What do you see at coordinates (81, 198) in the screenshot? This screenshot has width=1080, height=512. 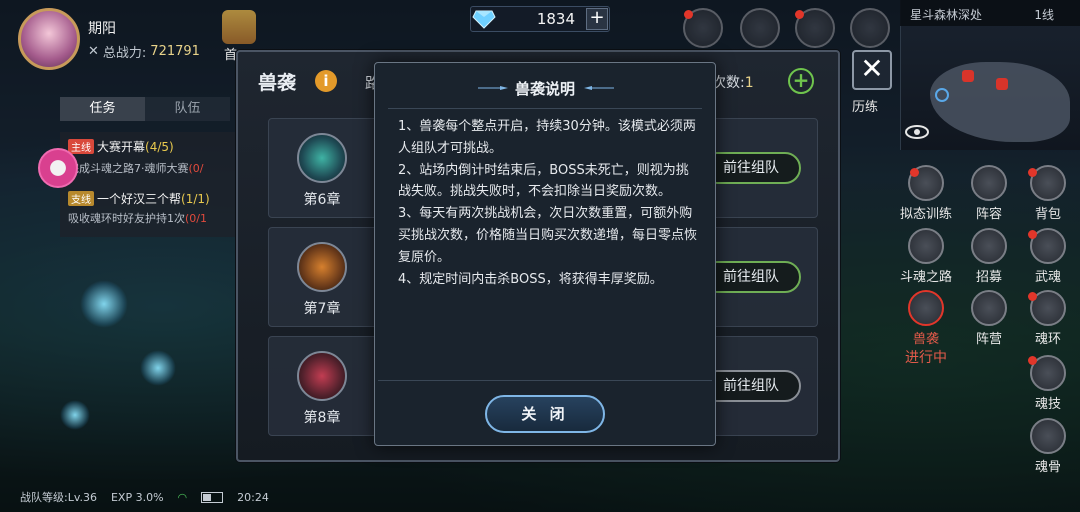 I see `quest-tag: 支线` at bounding box center [81, 198].